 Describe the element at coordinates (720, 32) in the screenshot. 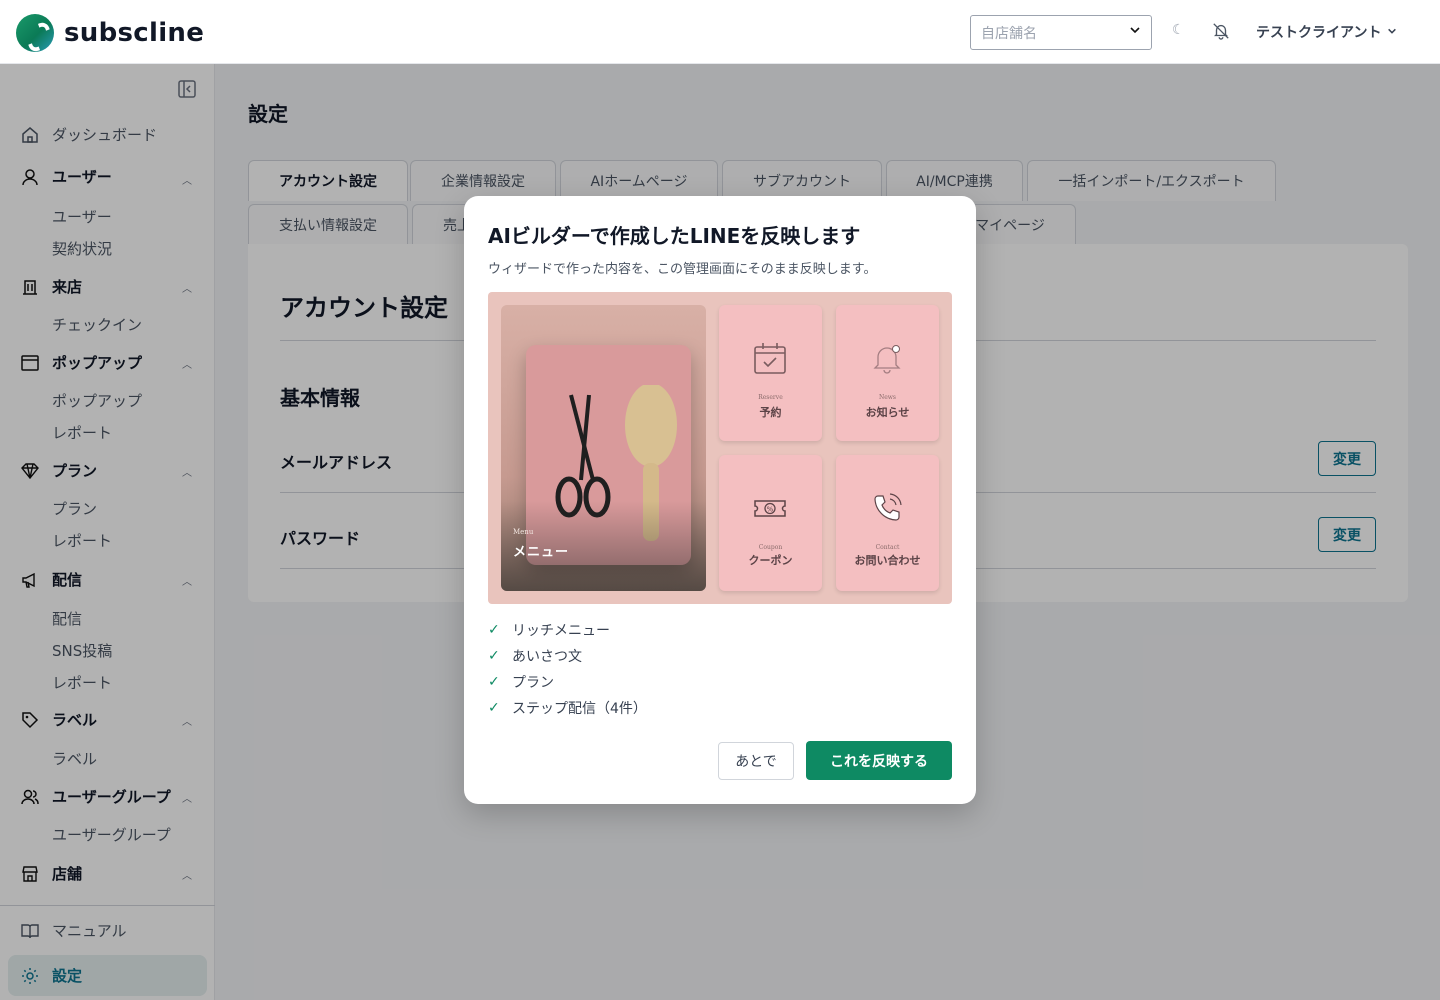

I see `top-header: subscline 自店舗名 ☾ テストクライアント` at that location.